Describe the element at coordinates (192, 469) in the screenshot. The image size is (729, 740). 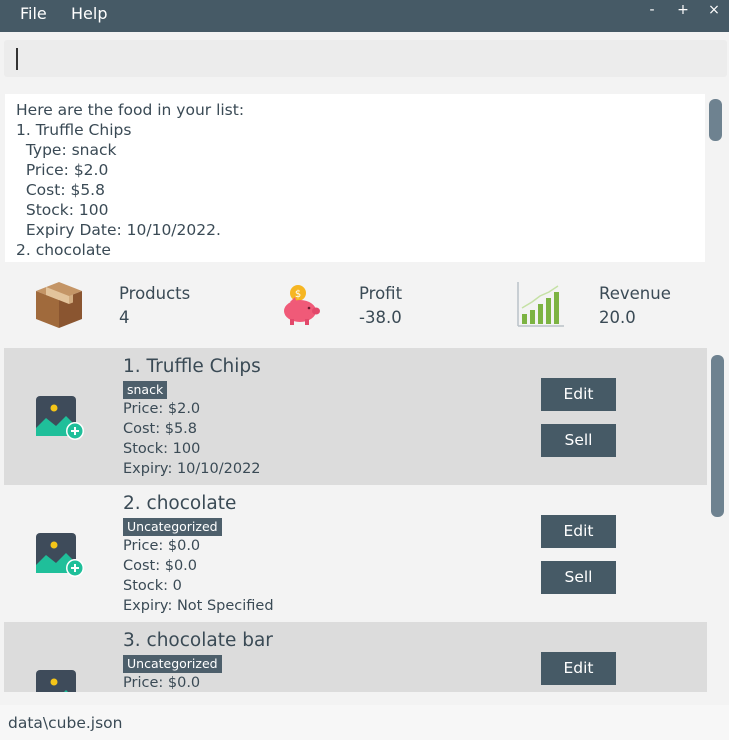
I see `product-expiry: Expiry: 10/10/2022` at that location.